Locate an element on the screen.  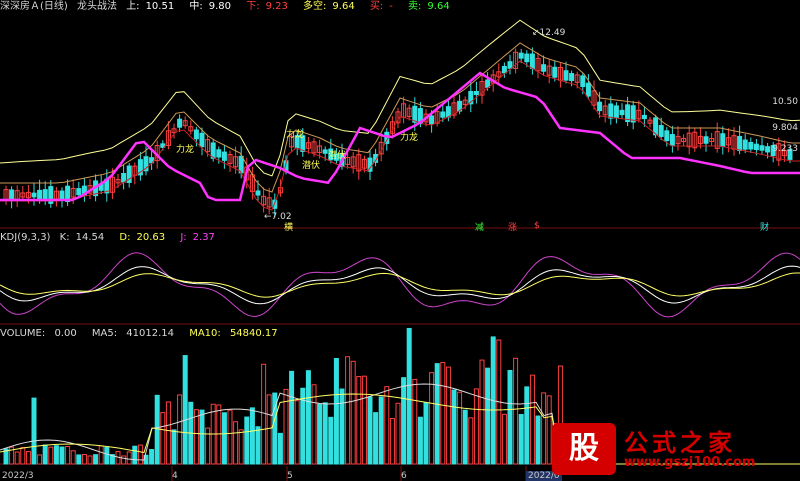
down-value: 9.23 is located at coordinates (276, 6).